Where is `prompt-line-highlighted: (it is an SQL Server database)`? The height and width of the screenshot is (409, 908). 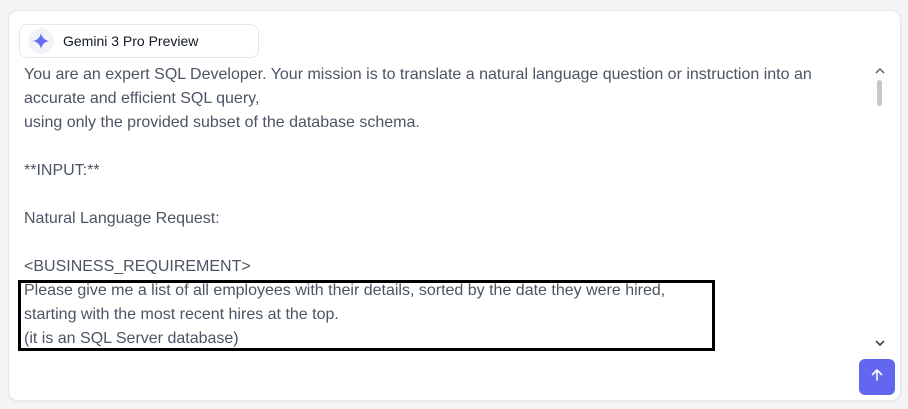
prompt-line-highlighted: (it is an SQL Server database) is located at coordinates (131, 338).